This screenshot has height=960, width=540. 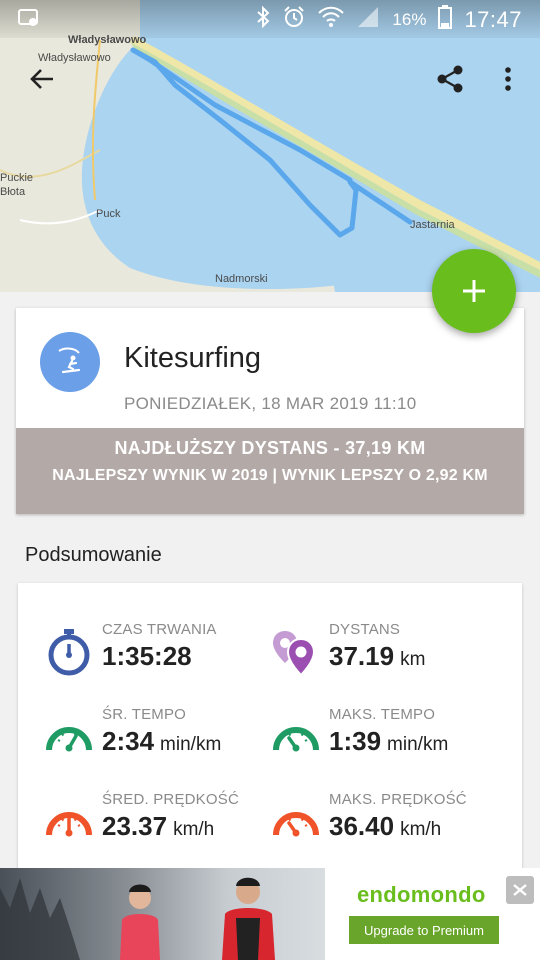 I want to click on ad-close-button, so click(x=520, y=890).